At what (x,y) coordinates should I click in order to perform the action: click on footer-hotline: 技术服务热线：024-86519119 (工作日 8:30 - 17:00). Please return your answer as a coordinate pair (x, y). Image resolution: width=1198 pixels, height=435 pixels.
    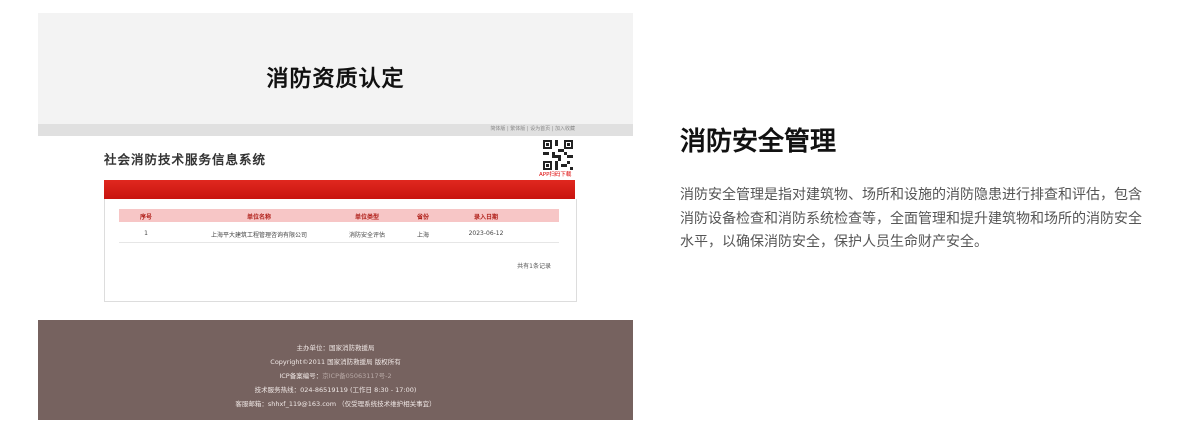
    Looking at the image, I should click on (335, 390).